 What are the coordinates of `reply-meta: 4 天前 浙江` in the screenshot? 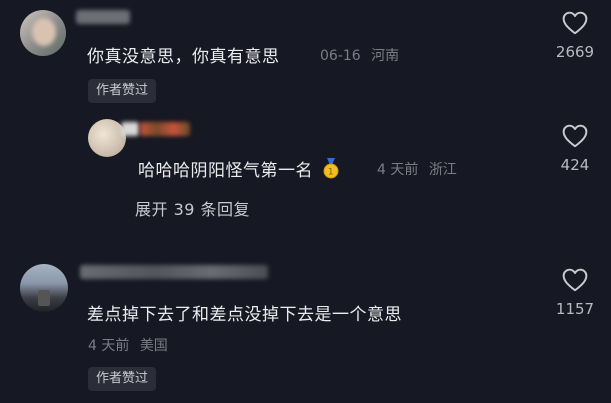 It's located at (417, 169).